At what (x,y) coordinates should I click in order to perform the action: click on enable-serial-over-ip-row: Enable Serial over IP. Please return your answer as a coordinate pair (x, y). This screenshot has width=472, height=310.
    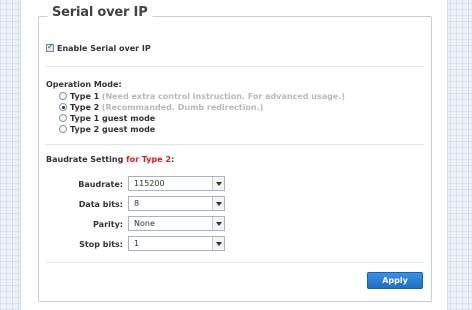
    Looking at the image, I should click on (98, 47).